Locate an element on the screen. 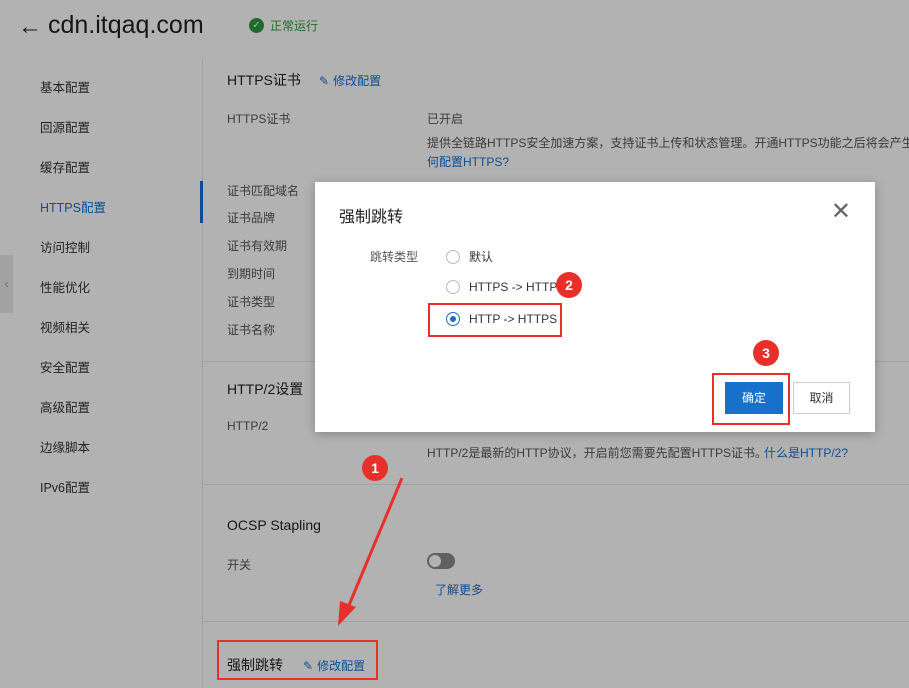 Image resolution: width=909 pixels, height=688 pixels. redirect-type-label: 跳转类型 is located at coordinates (394, 257).